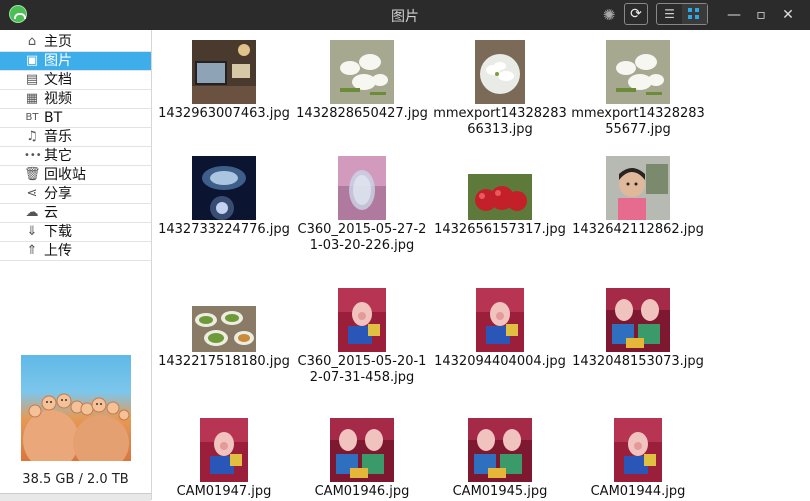 The width and height of the screenshot is (810, 501). Describe the element at coordinates (58, 61) in the screenshot. I see `sidebar-item-label: 图片` at that location.